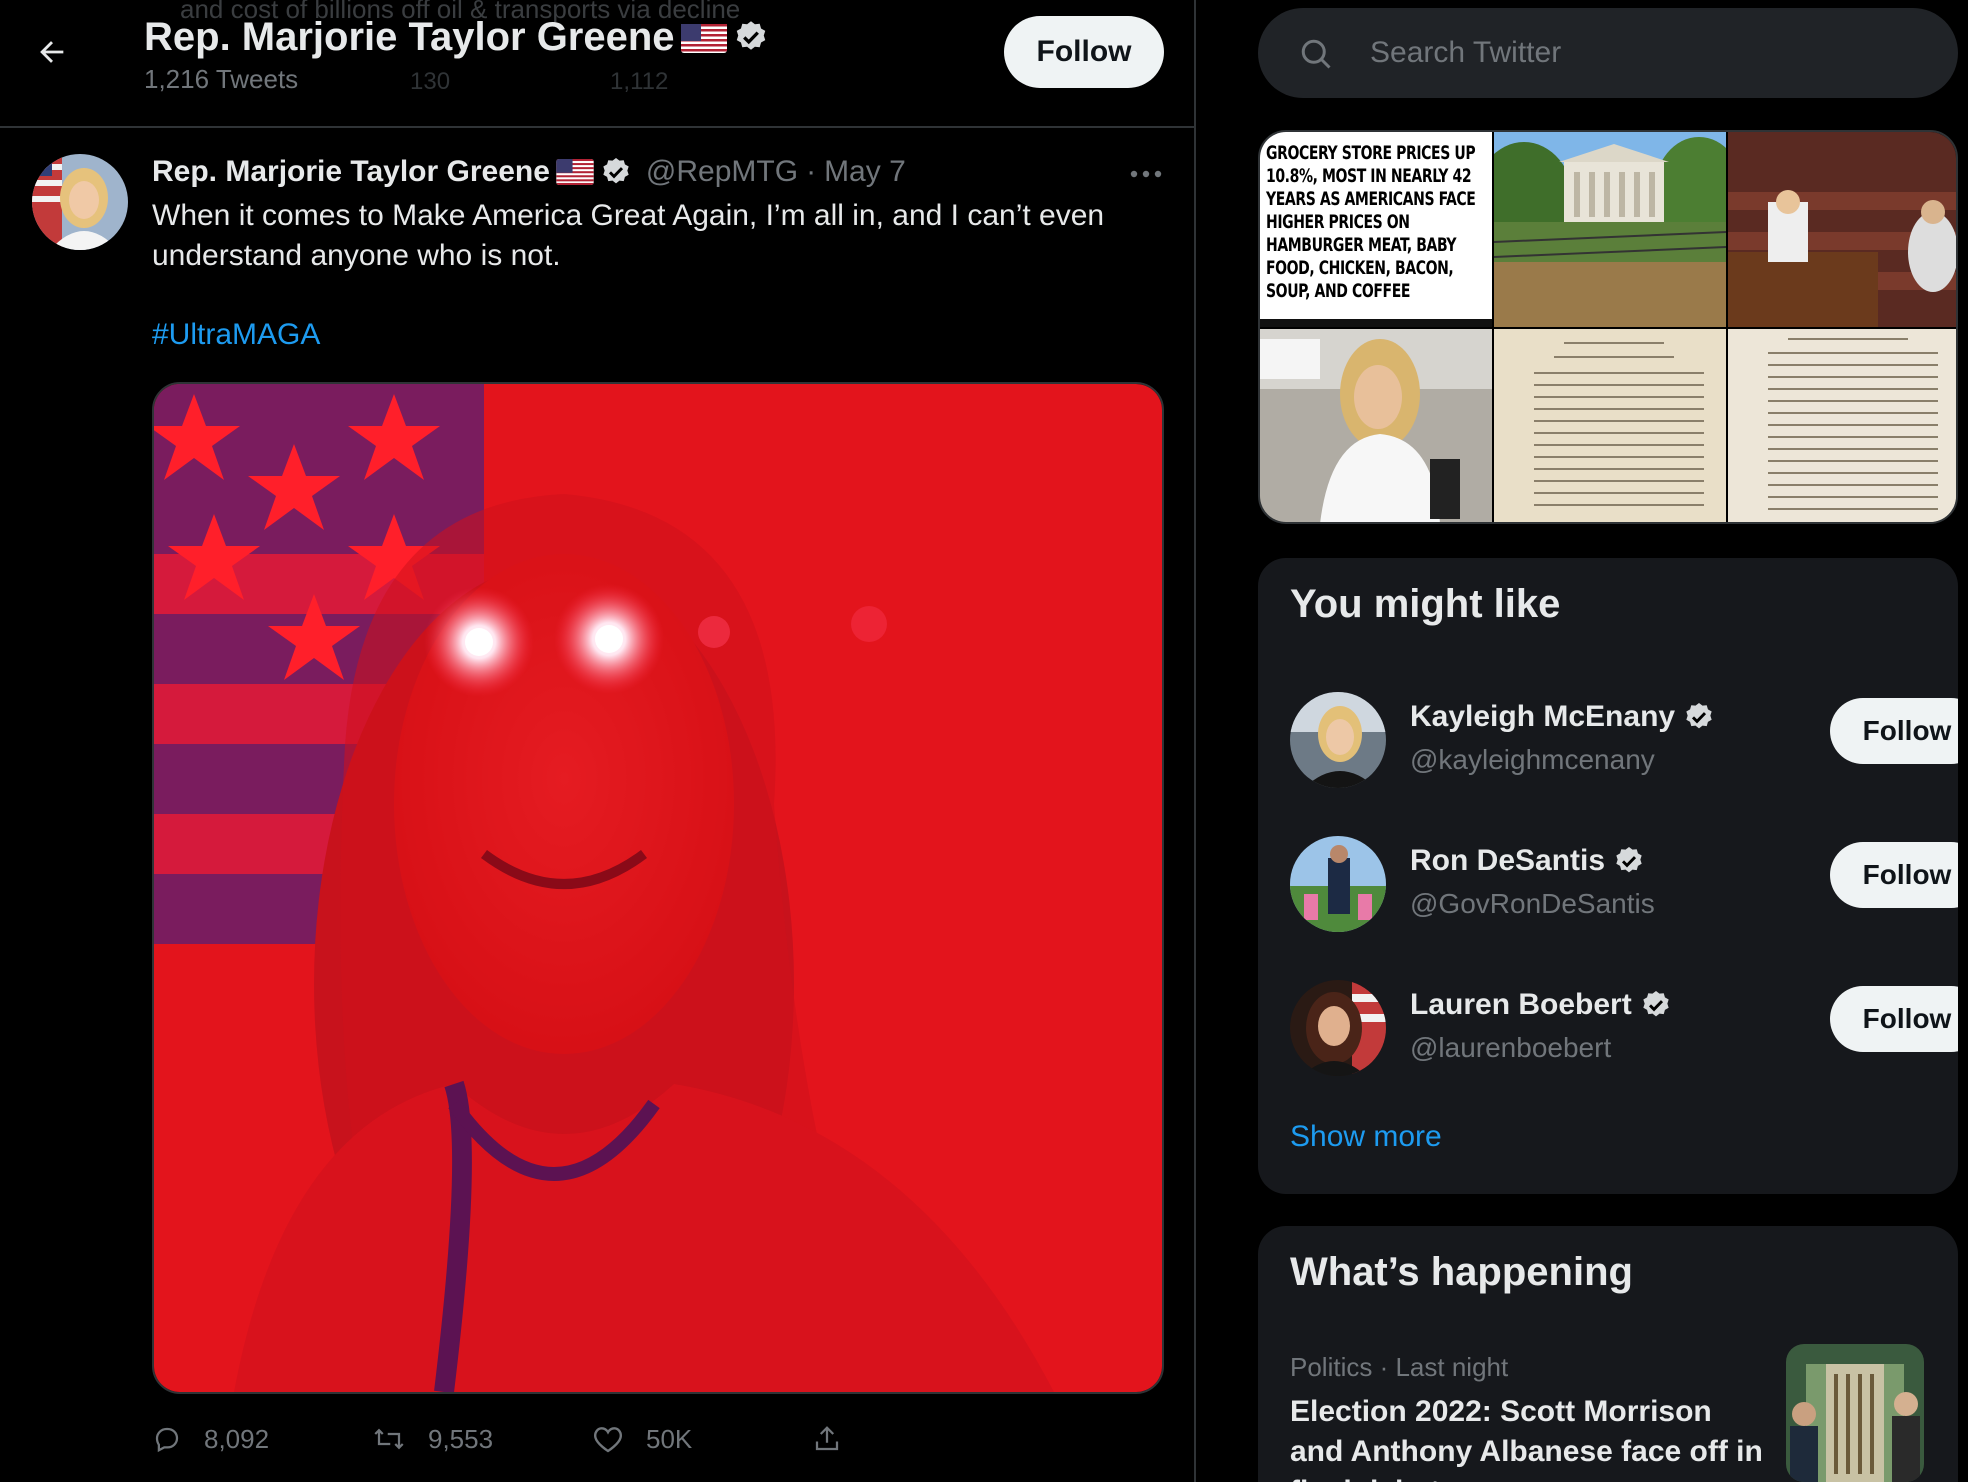 Image resolution: width=1968 pixels, height=1482 pixels. Describe the element at coordinates (461, 1438) in the screenshot. I see `retweet-count: 9,553` at that location.